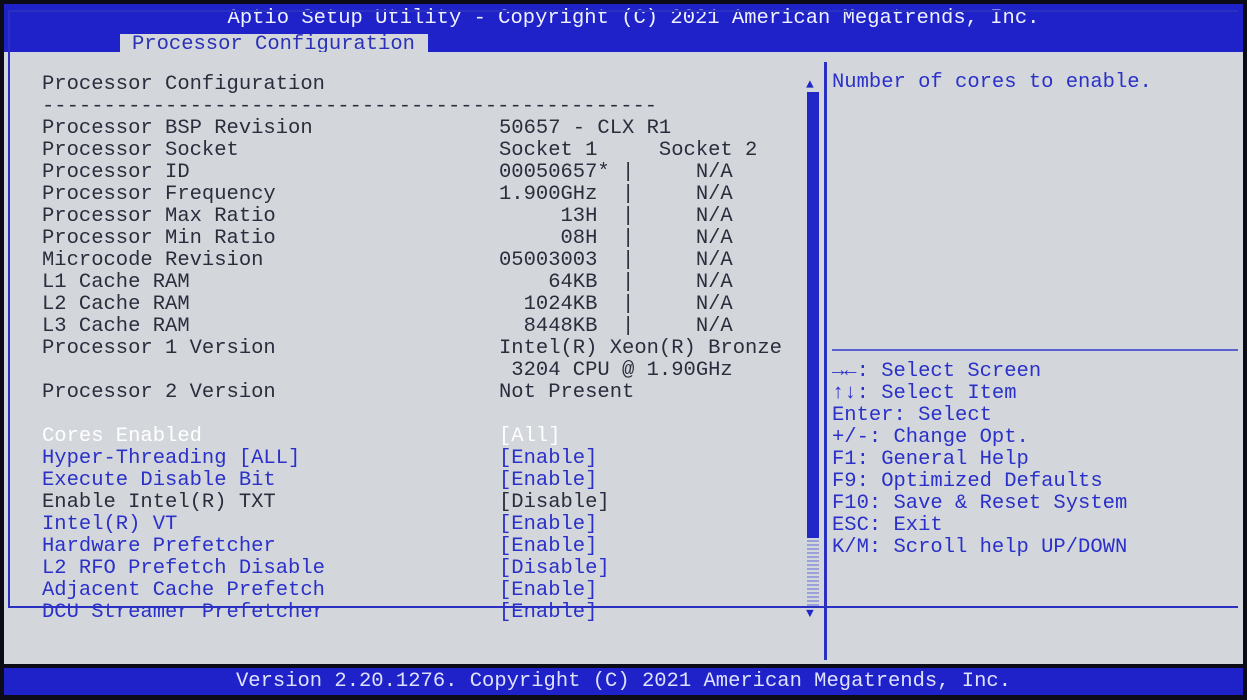 Image resolution: width=1247 pixels, height=700 pixels. Describe the element at coordinates (616, 172) in the screenshot. I see `info-value: 00050657* | N/A` at that location.